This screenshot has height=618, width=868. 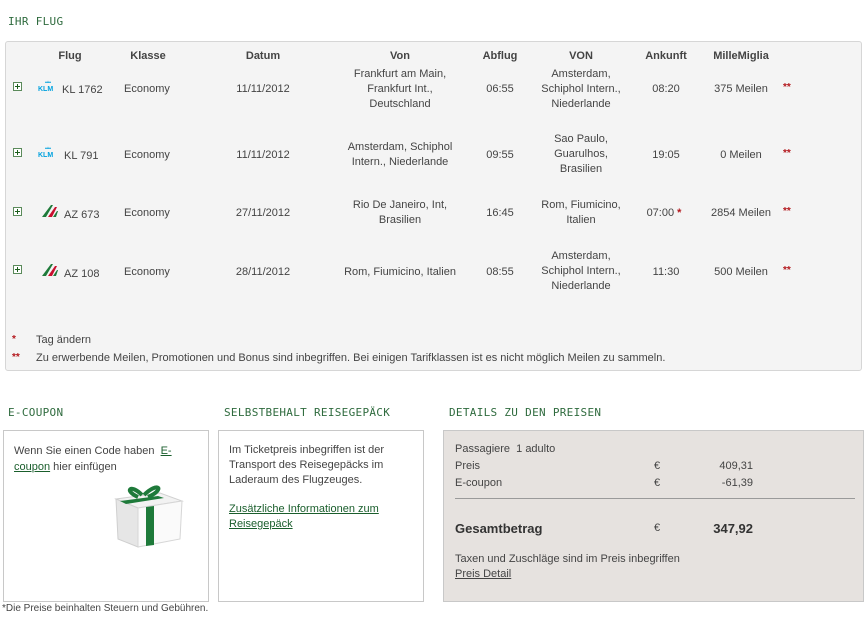 What do you see at coordinates (505, 449) in the screenshot?
I see `passenger-count: Passagiere 1 adulto` at bounding box center [505, 449].